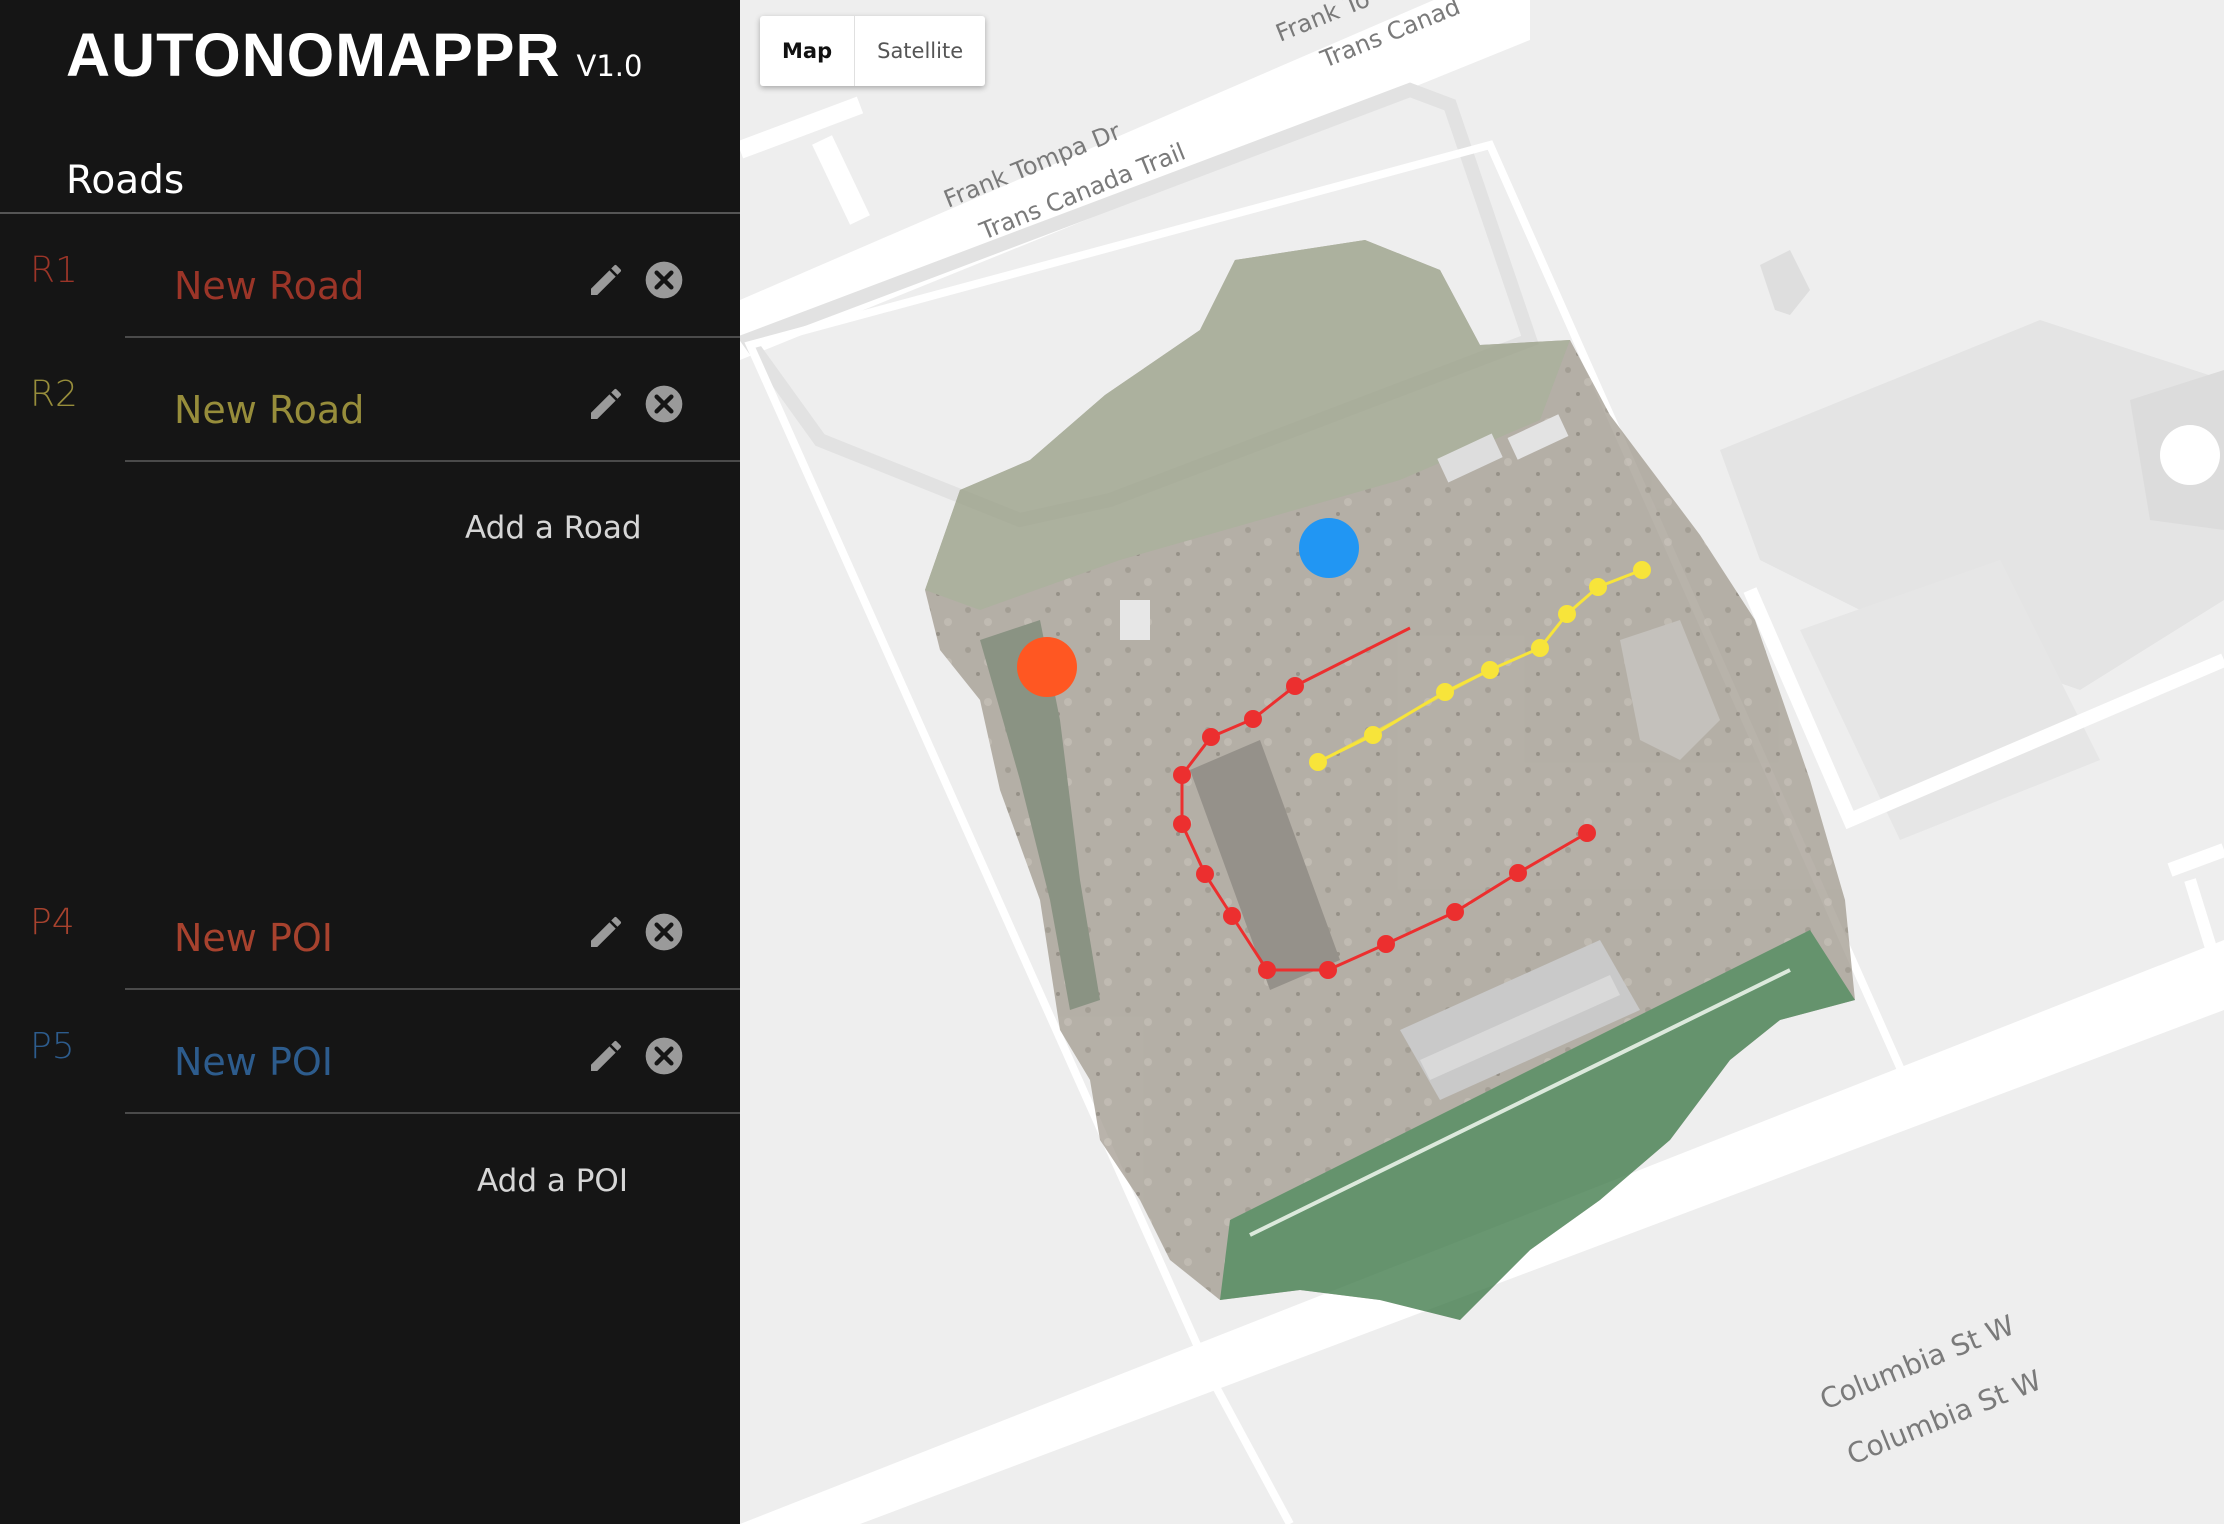 The image size is (2224, 1524). What do you see at coordinates (808, 51) in the screenshot?
I see `map-button: Map` at bounding box center [808, 51].